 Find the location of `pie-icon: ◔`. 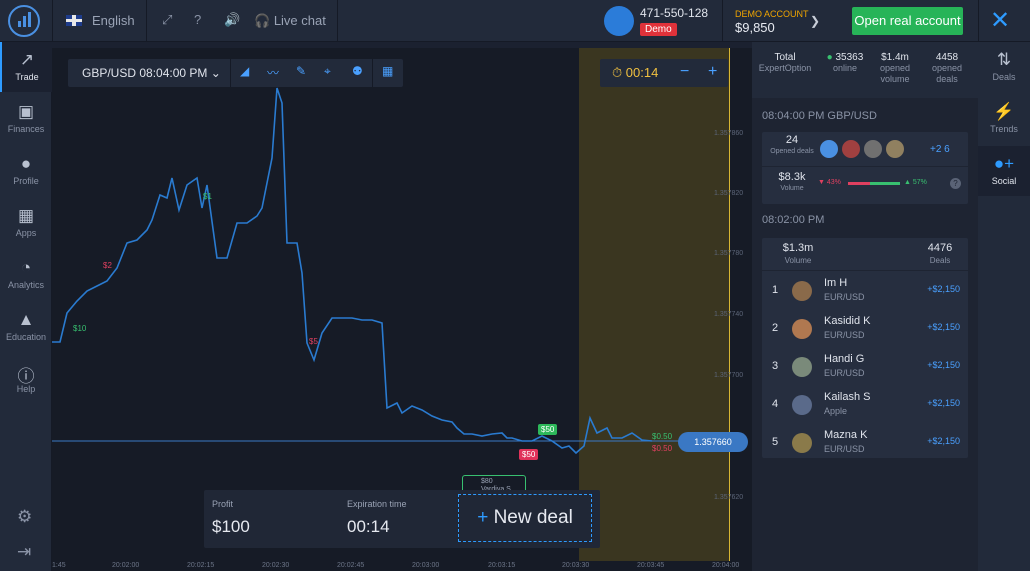

pie-icon: ◔ is located at coordinates (26, 267).